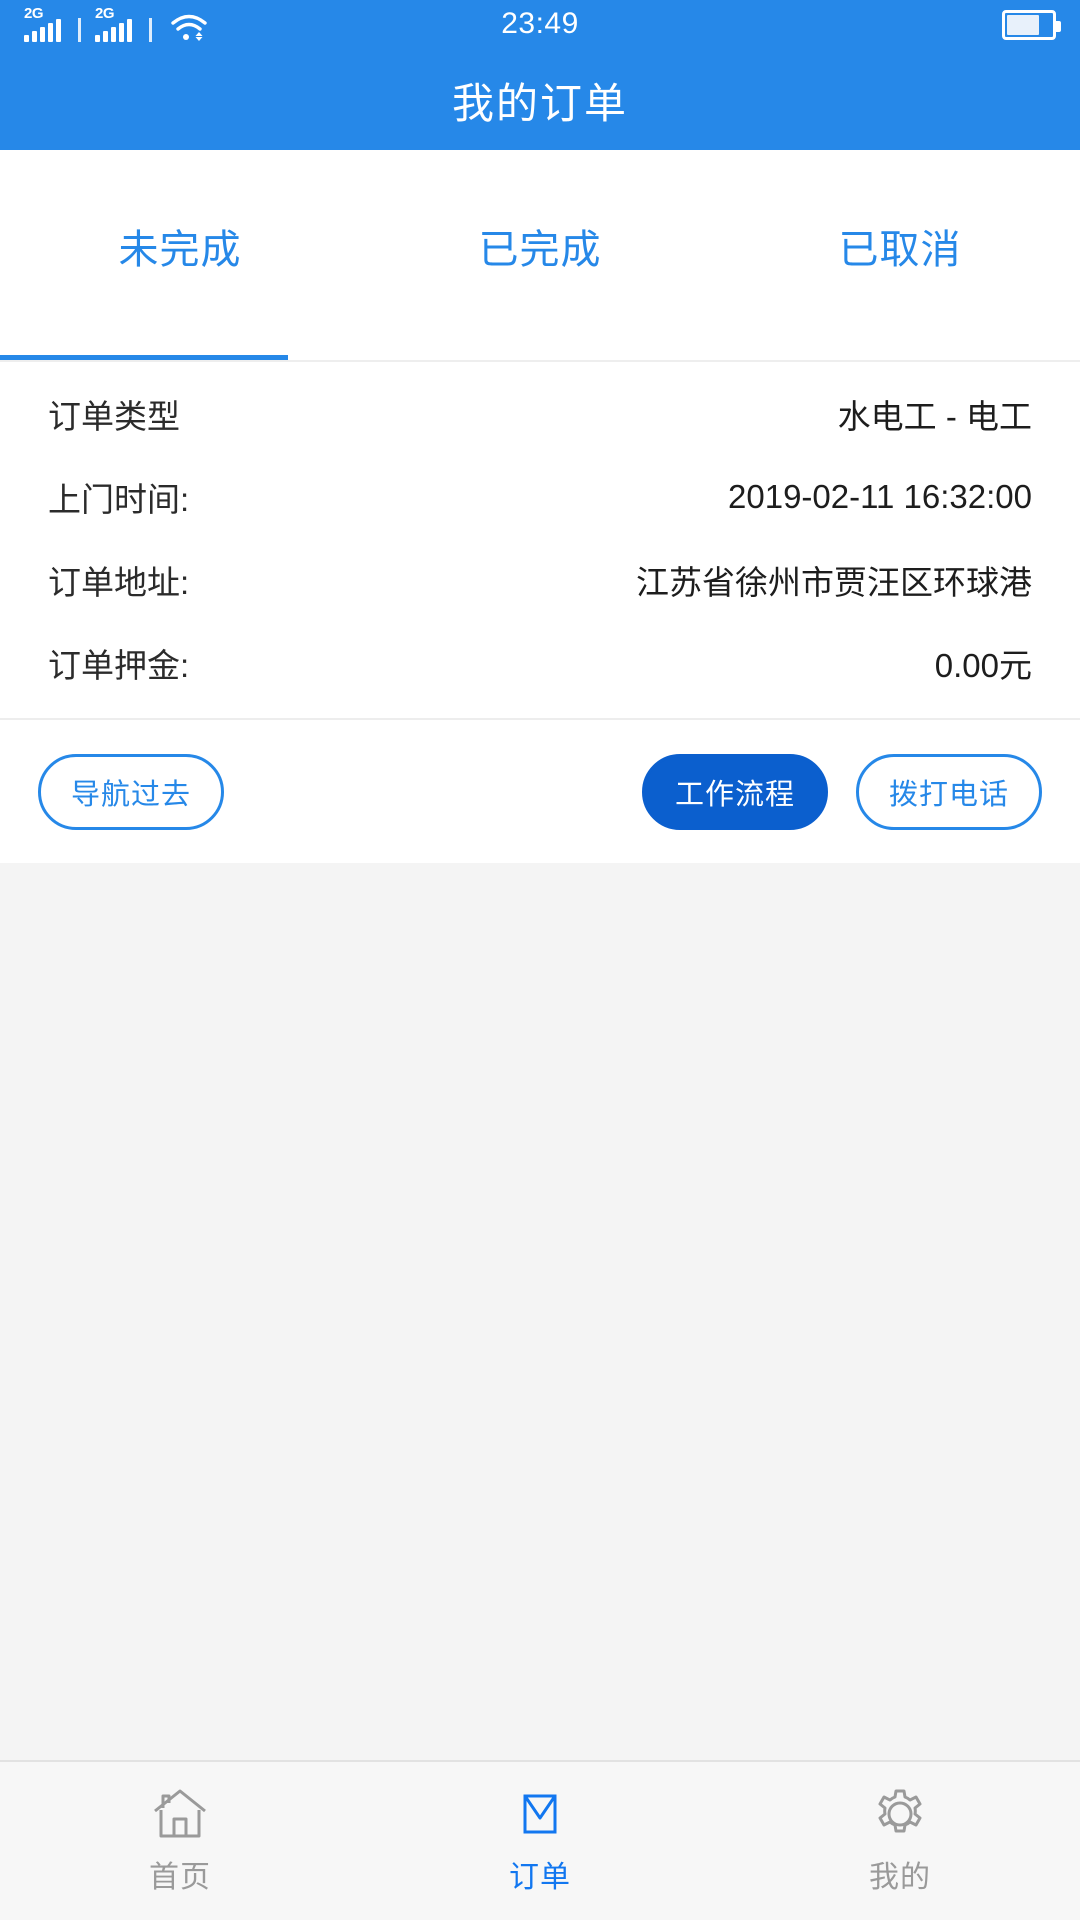 The image size is (1080, 1920). What do you see at coordinates (540, 579) in the screenshot?
I see `order-row-address: 订单地址: 江苏省徐州市贾汪区环球港` at bounding box center [540, 579].